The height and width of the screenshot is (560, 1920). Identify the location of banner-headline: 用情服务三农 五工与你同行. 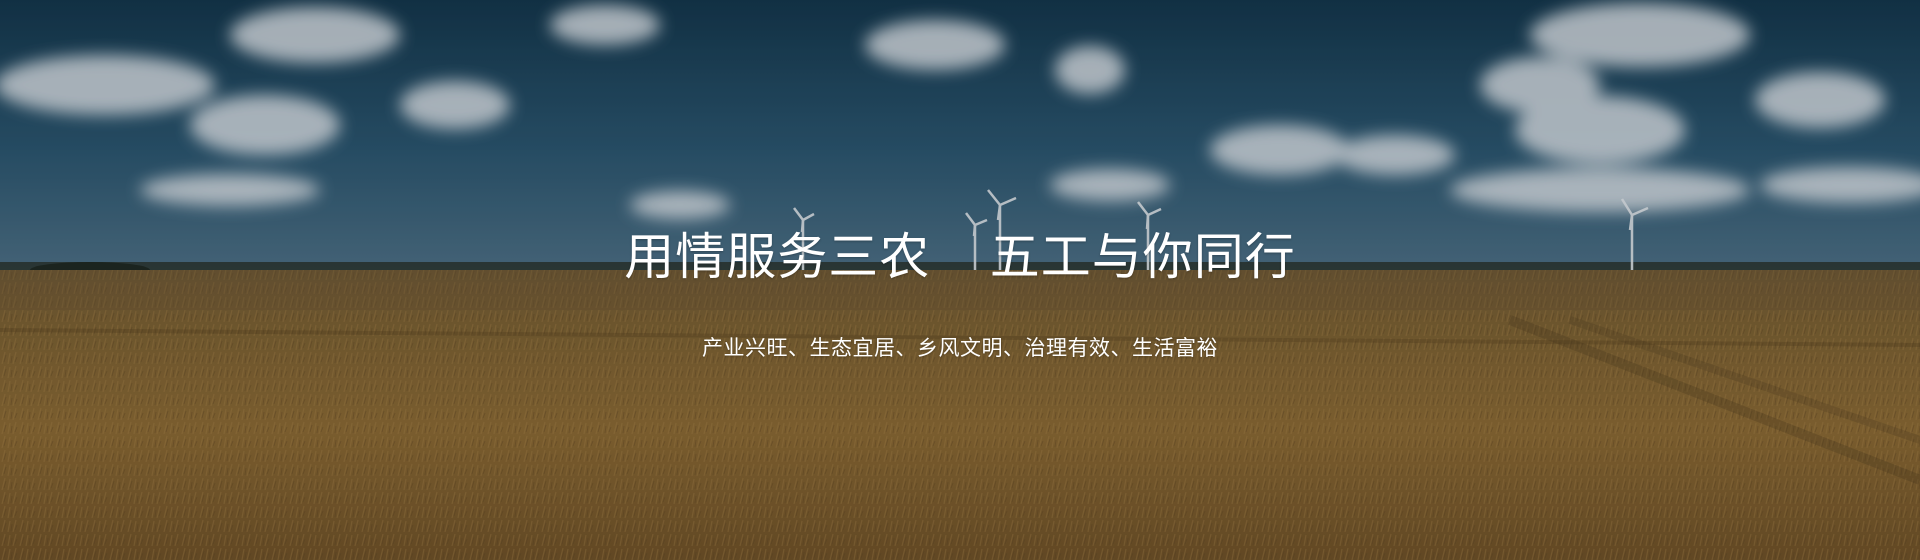
(960, 257).